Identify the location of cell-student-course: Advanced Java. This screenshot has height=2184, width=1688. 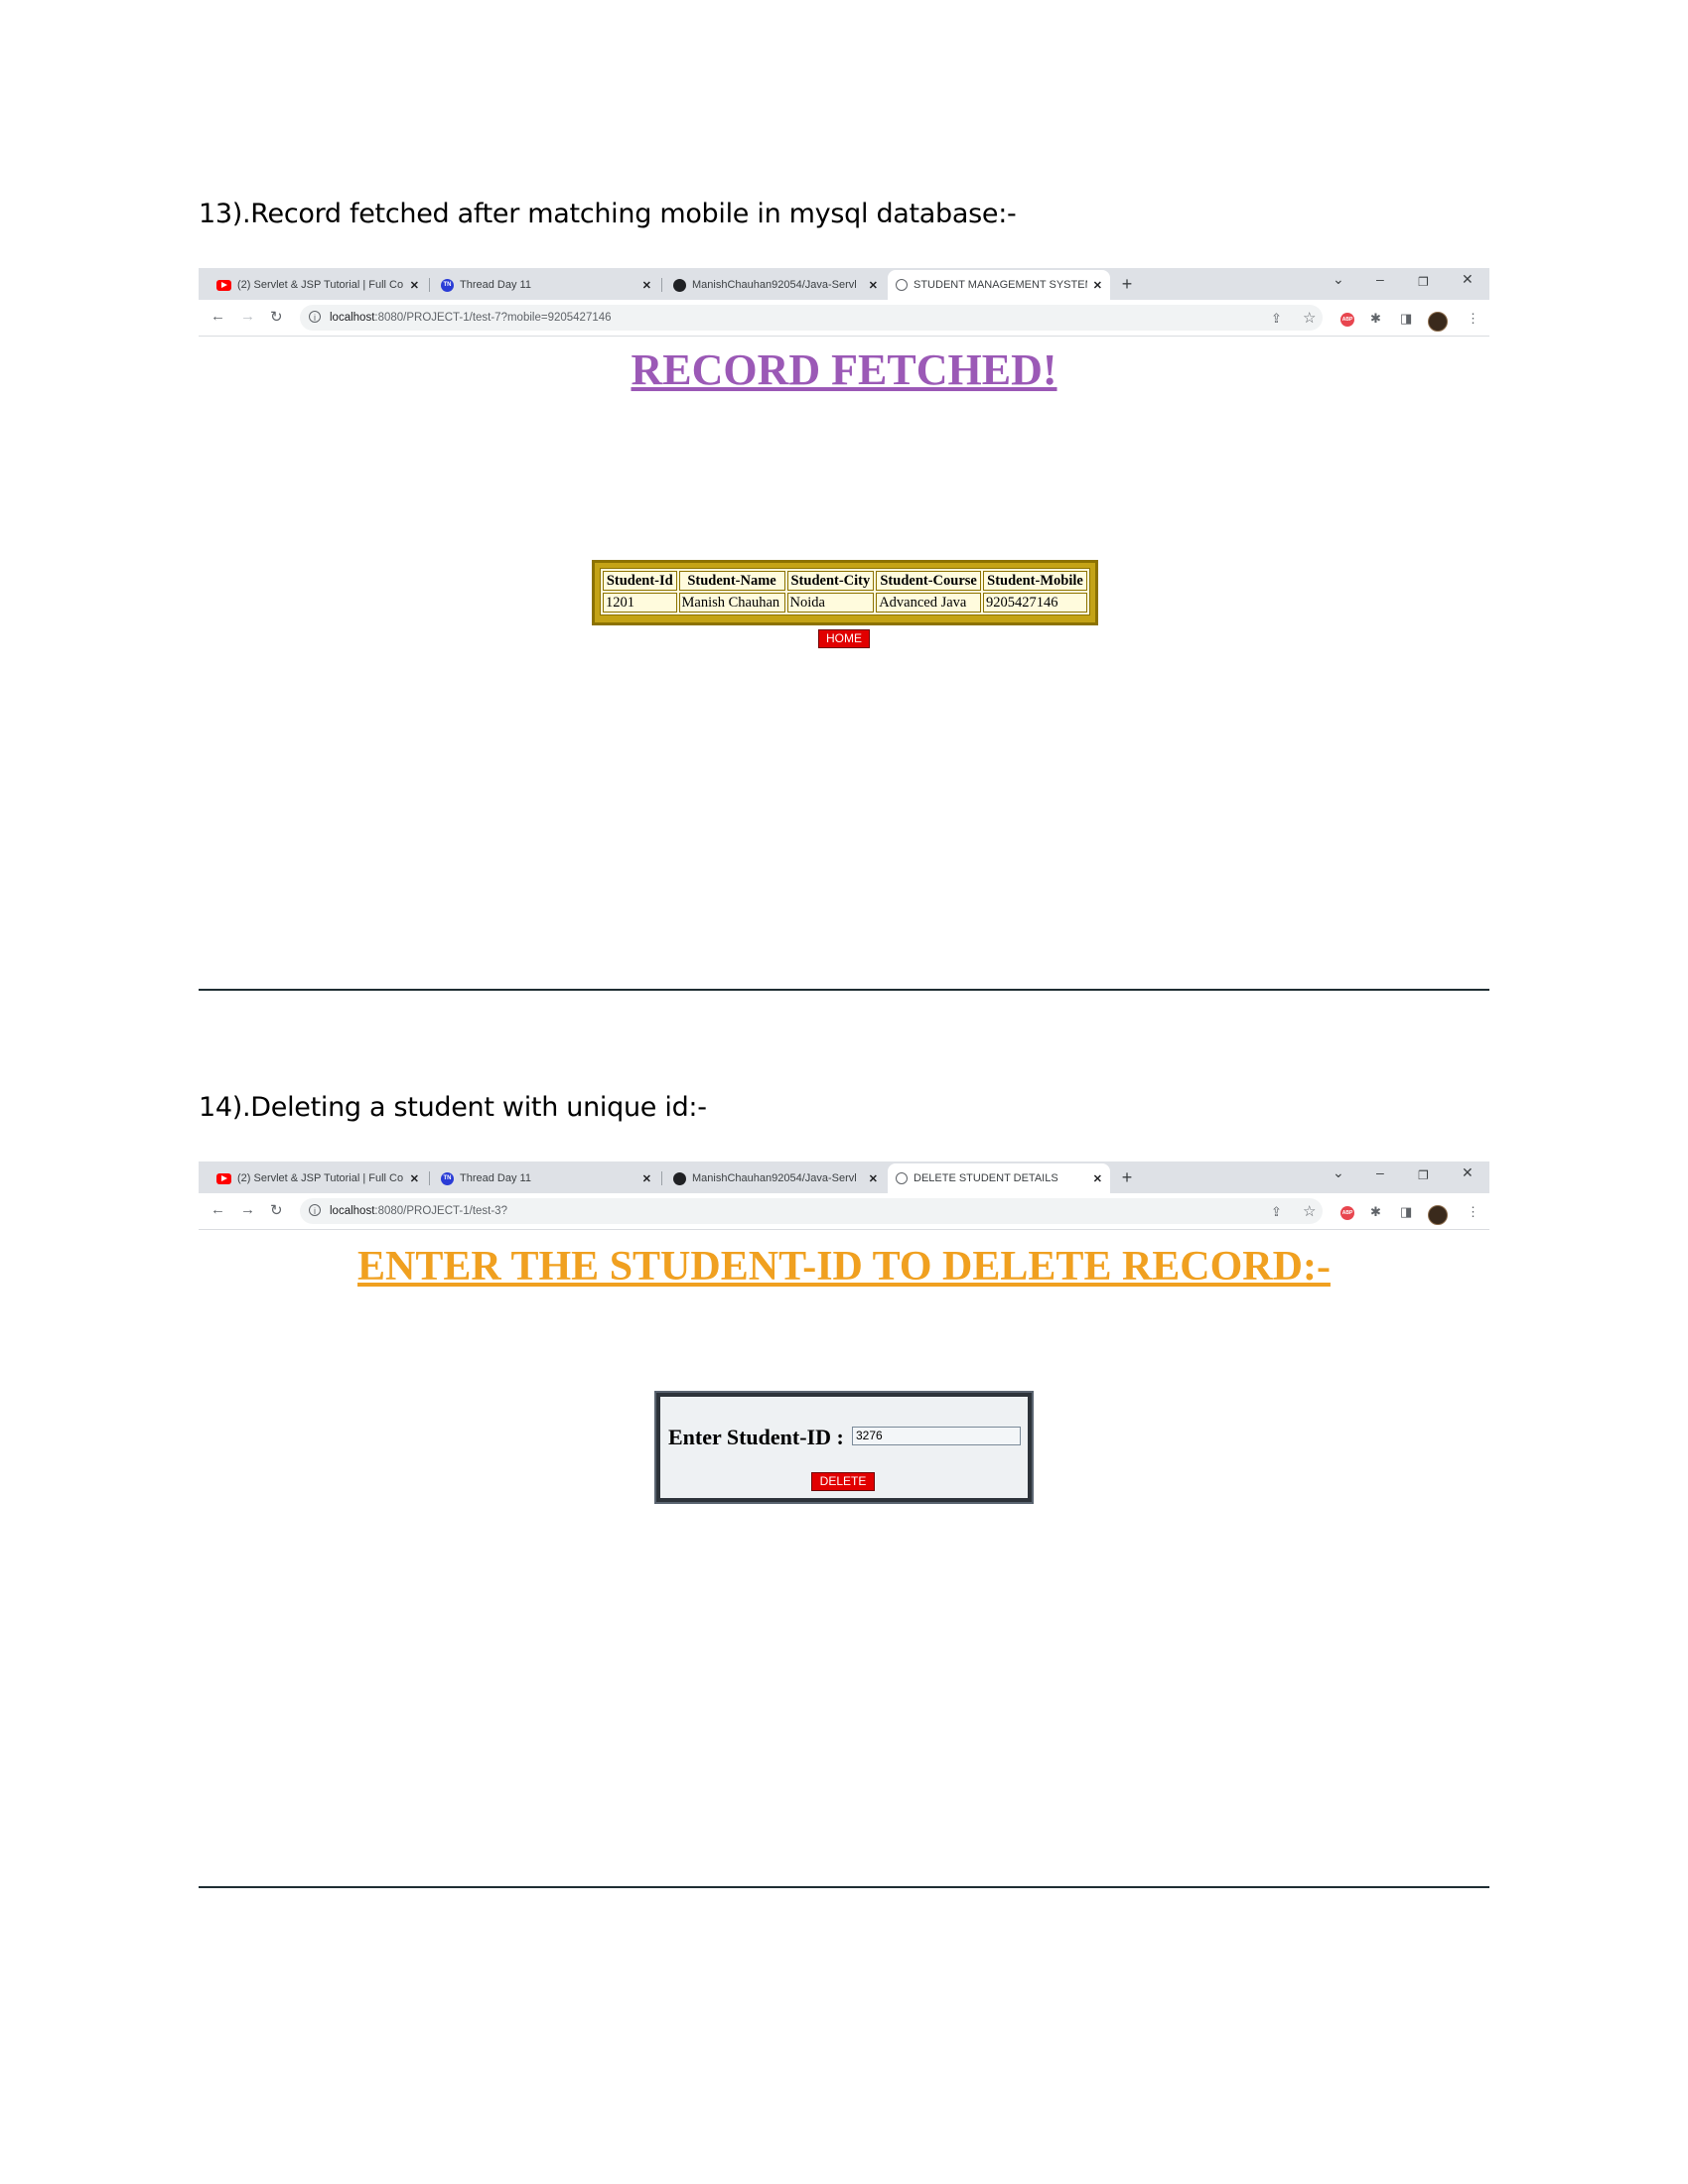
(928, 603).